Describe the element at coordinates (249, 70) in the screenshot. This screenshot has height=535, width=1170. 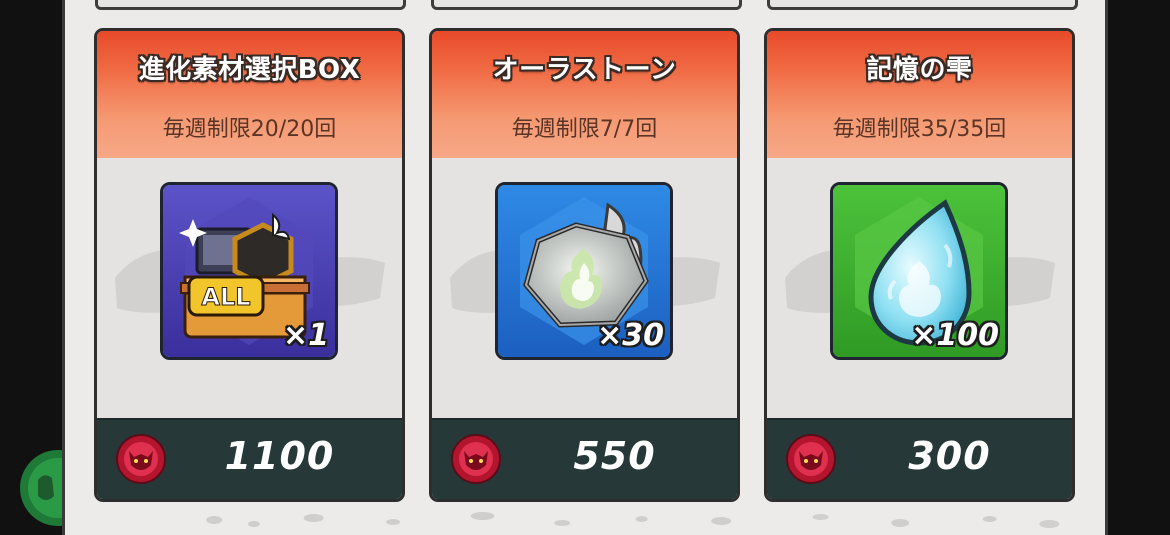
I see `item-title: 進化素材選択BOX` at that location.